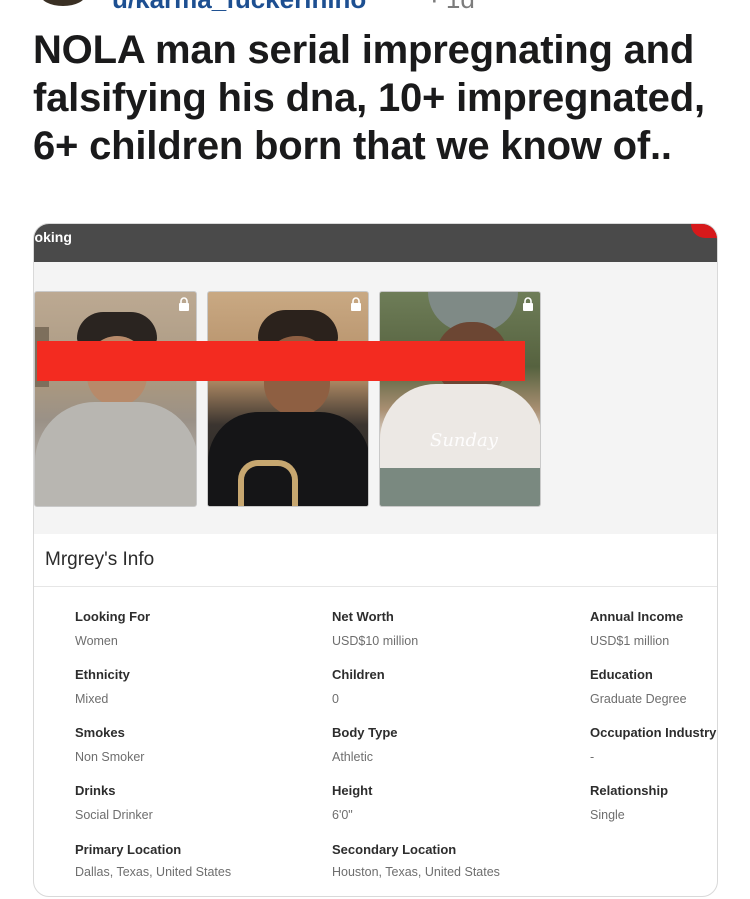 The width and height of the screenshot is (750, 899). Describe the element at coordinates (375, 243) in the screenshot. I see `profile-header-bar: ooking` at that location.